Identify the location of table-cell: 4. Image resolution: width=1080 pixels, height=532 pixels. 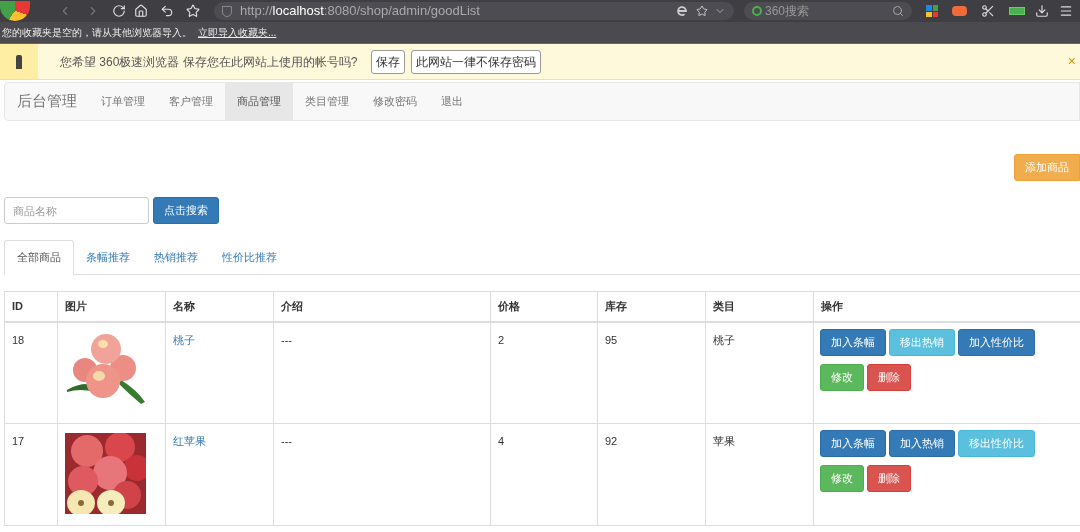
(544, 474).